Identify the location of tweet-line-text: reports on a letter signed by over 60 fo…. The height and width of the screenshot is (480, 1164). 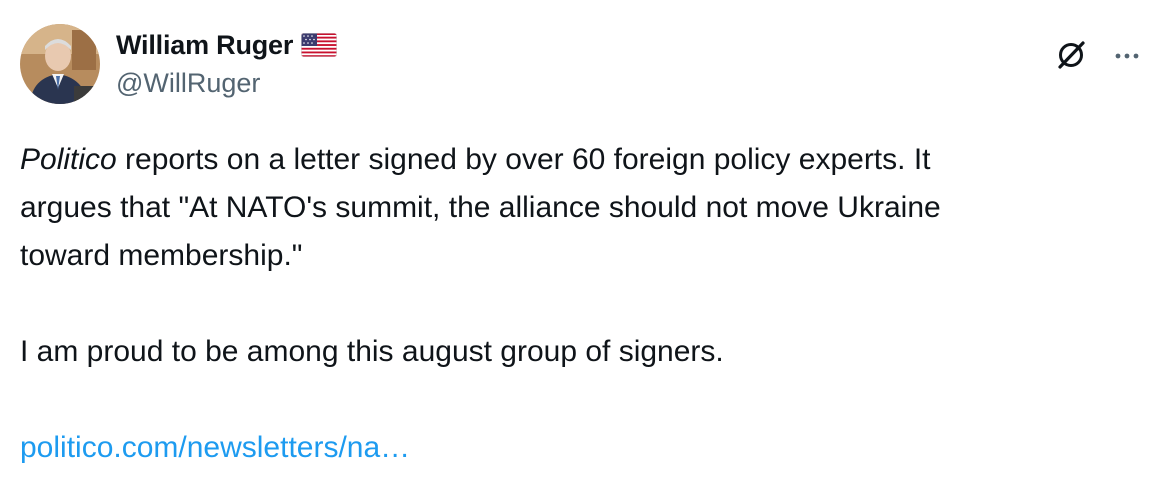
(523, 159).